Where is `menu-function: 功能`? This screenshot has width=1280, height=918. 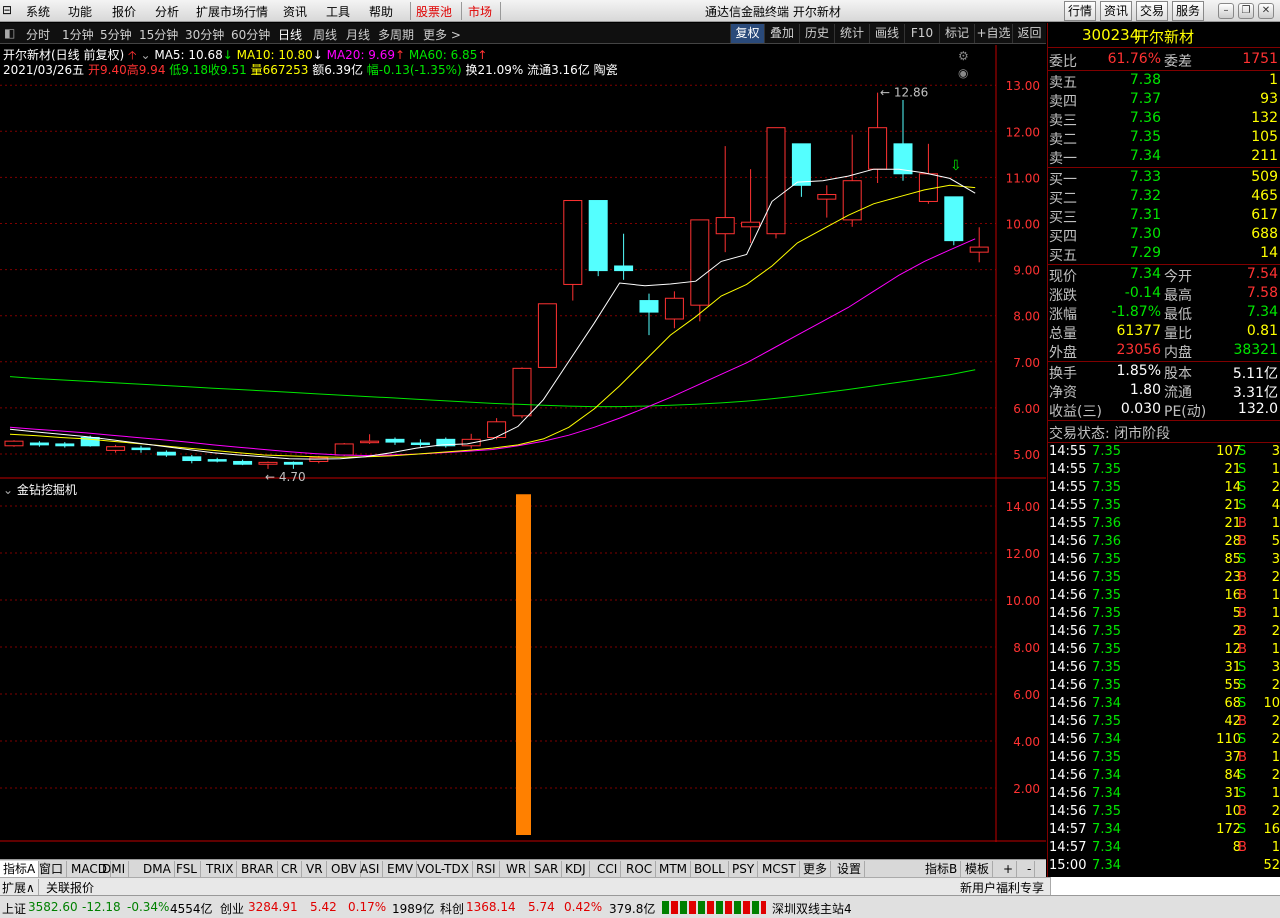
menu-function: 功能 is located at coordinates (80, 11).